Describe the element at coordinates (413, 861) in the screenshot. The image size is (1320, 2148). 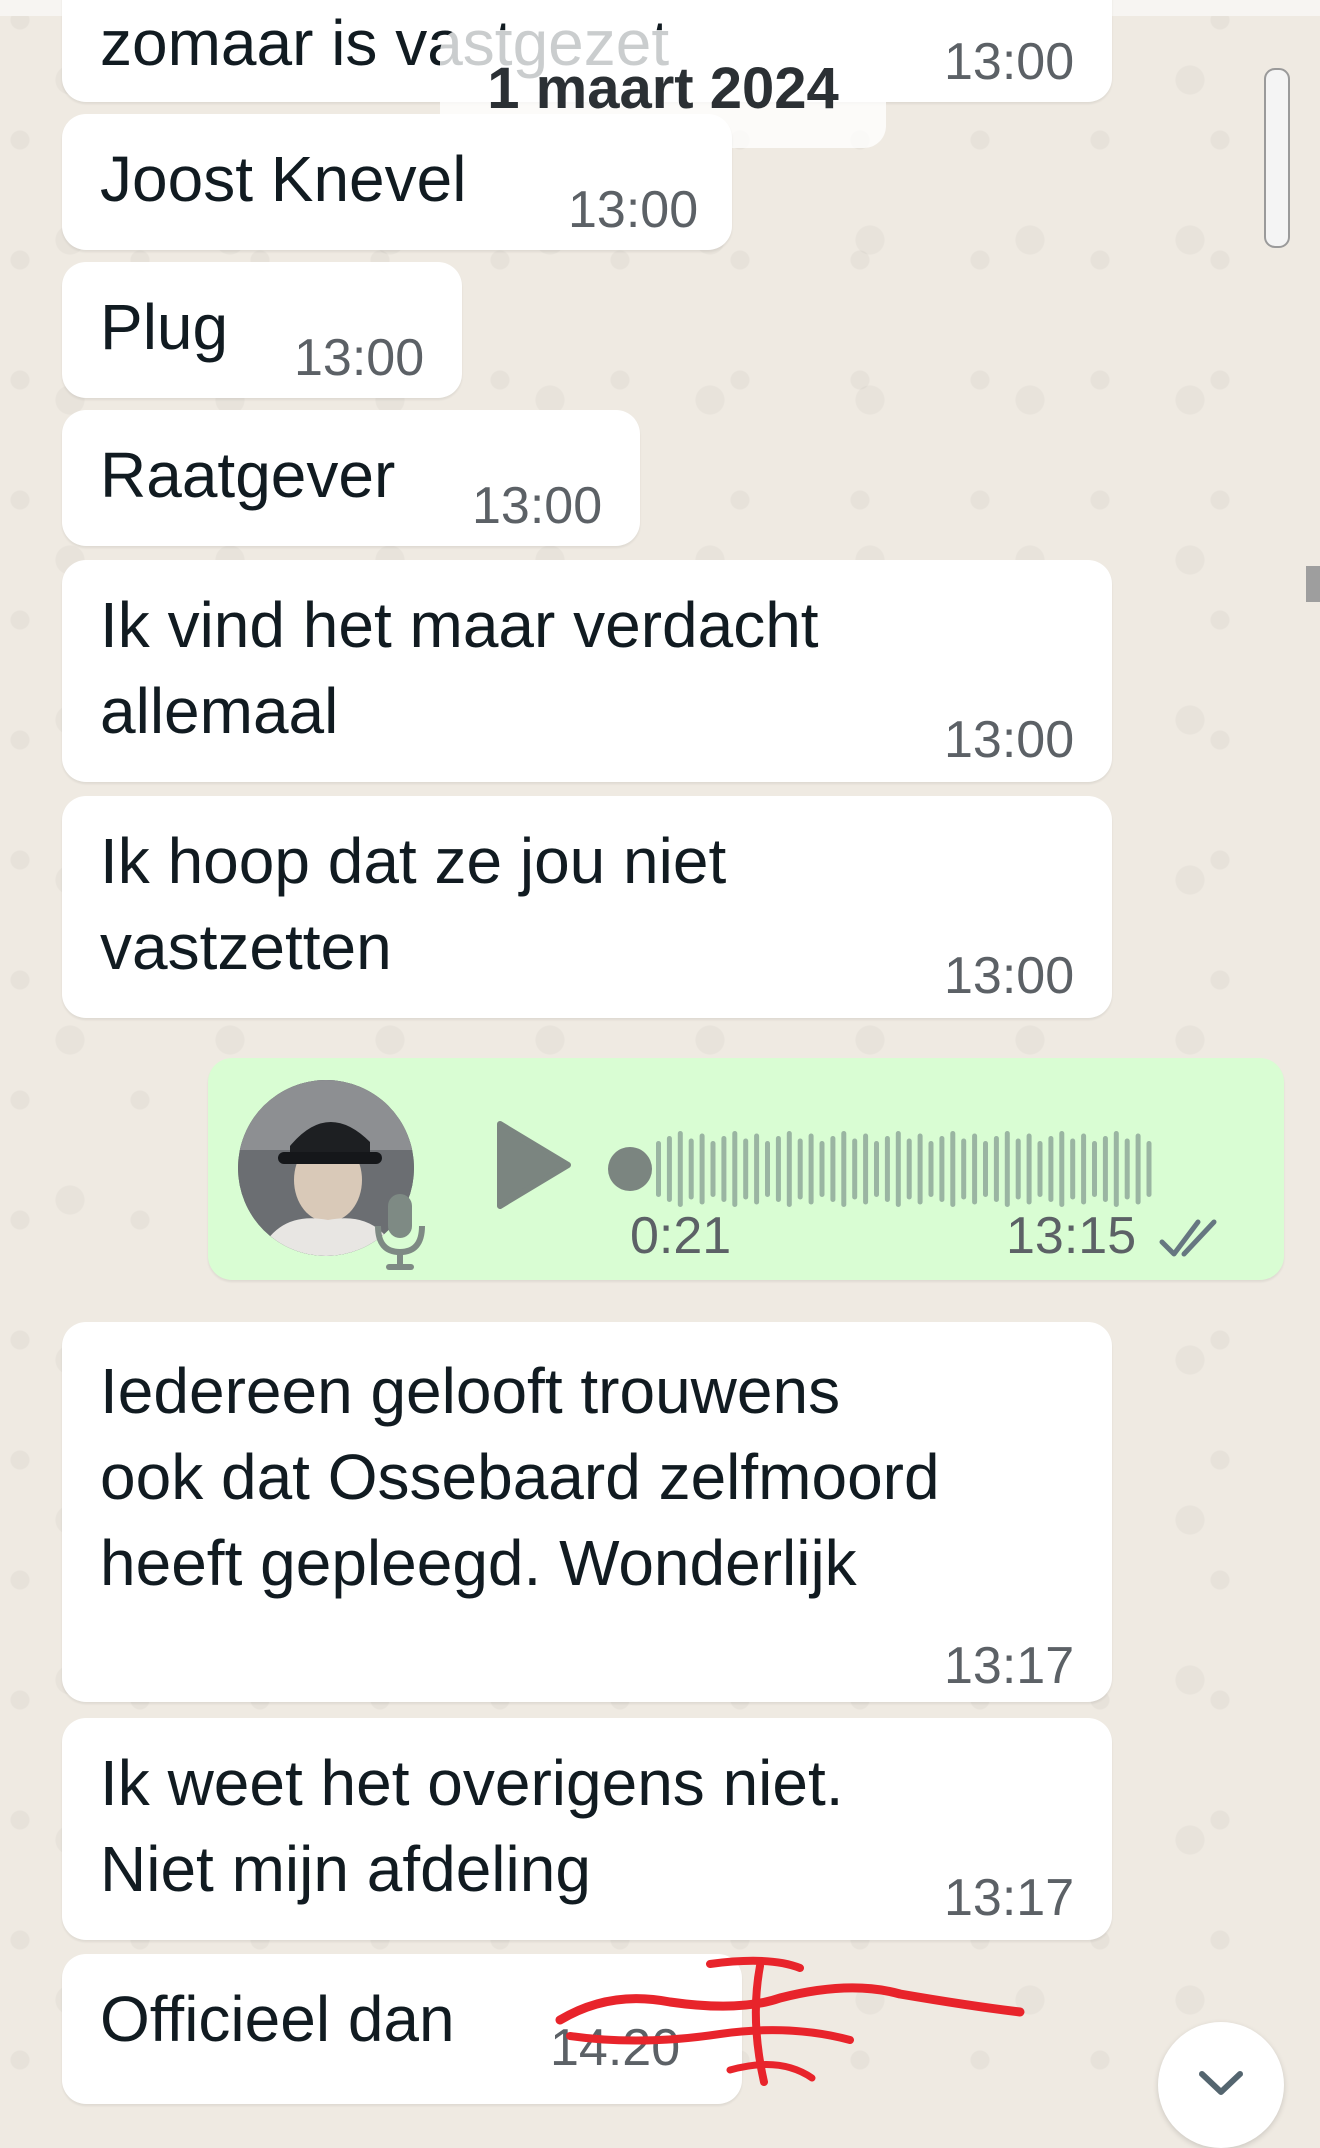
I see `message-text-line: Ik hoop dat ze jou niet` at that location.